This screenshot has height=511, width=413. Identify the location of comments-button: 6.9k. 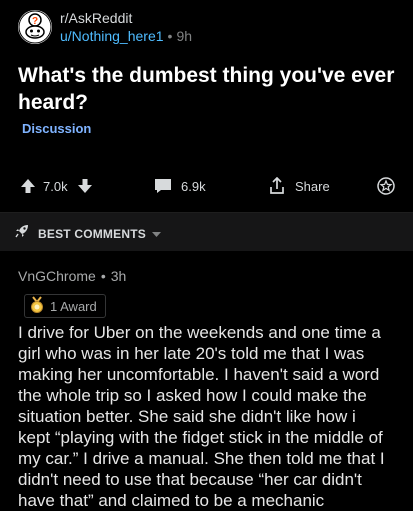
(180, 186).